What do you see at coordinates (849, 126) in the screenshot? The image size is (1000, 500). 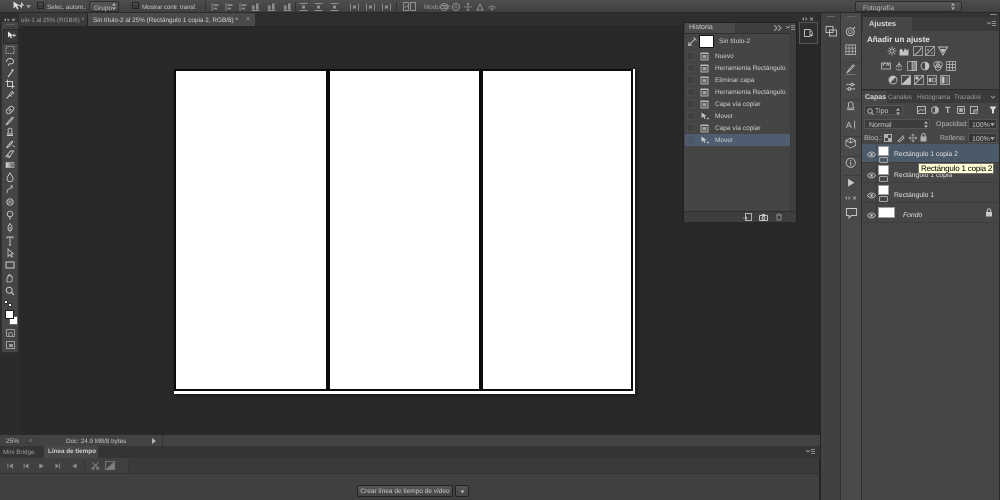 I see `svg-text: A` at bounding box center [849, 126].